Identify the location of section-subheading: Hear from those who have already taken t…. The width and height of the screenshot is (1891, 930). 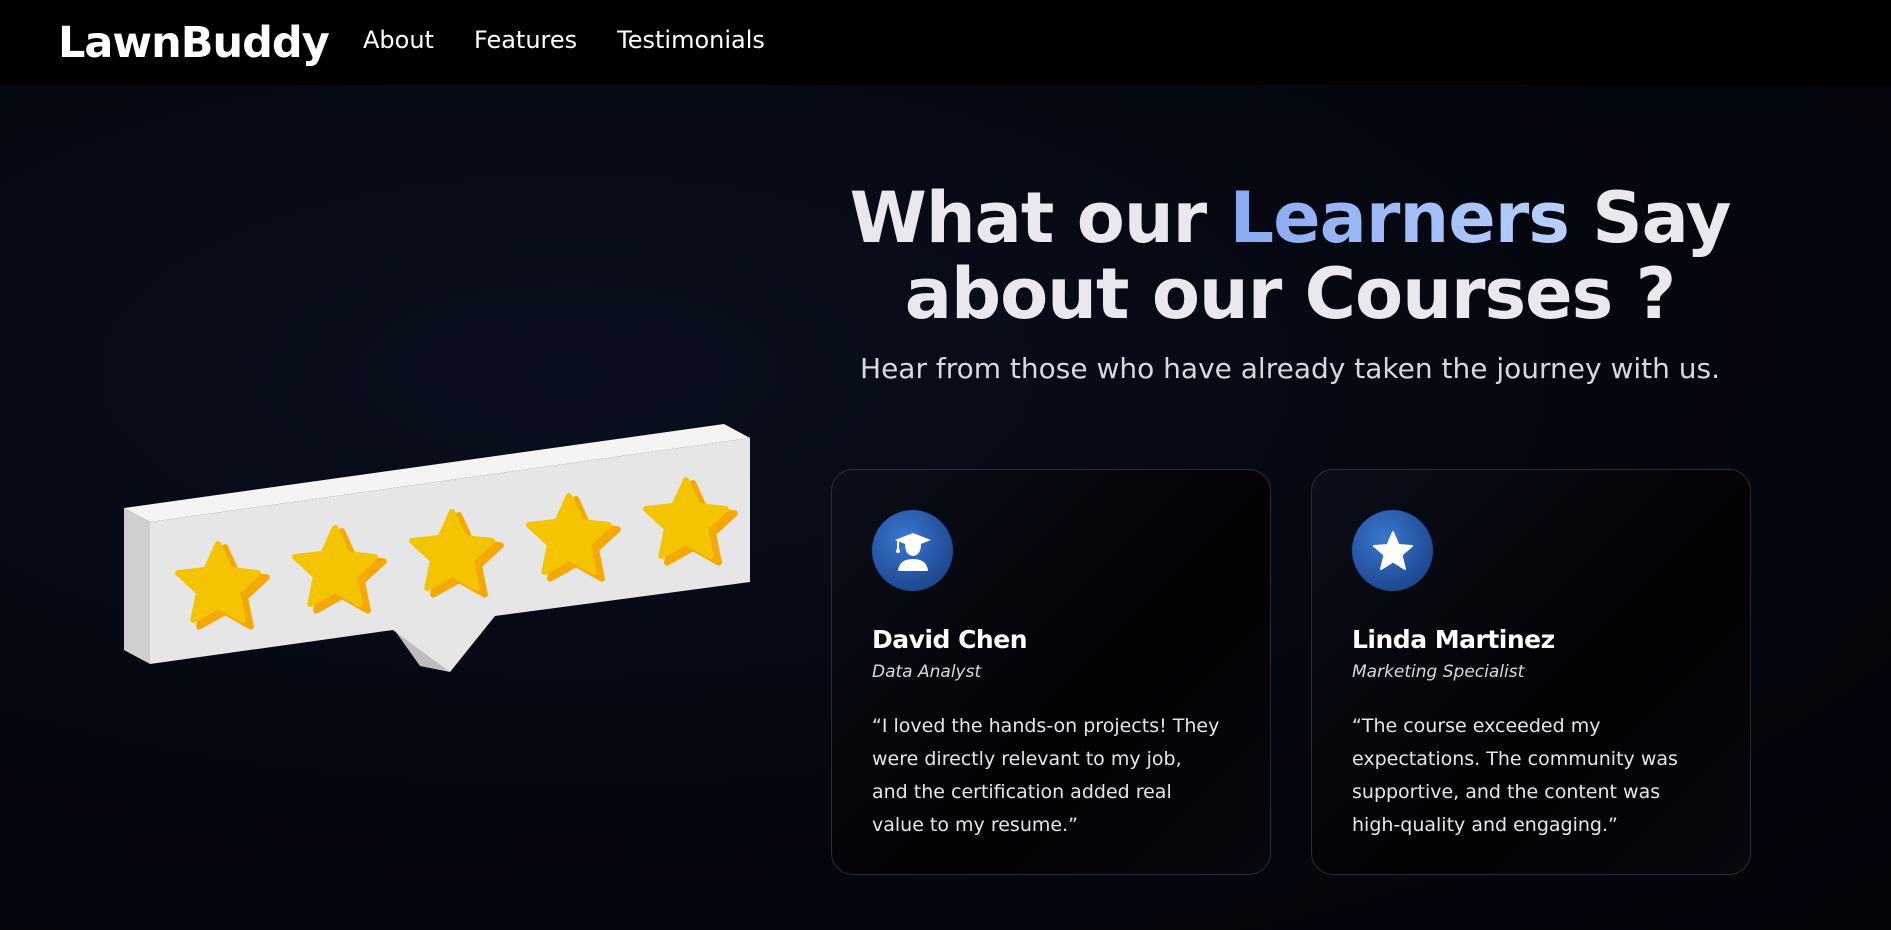
(1290, 368).